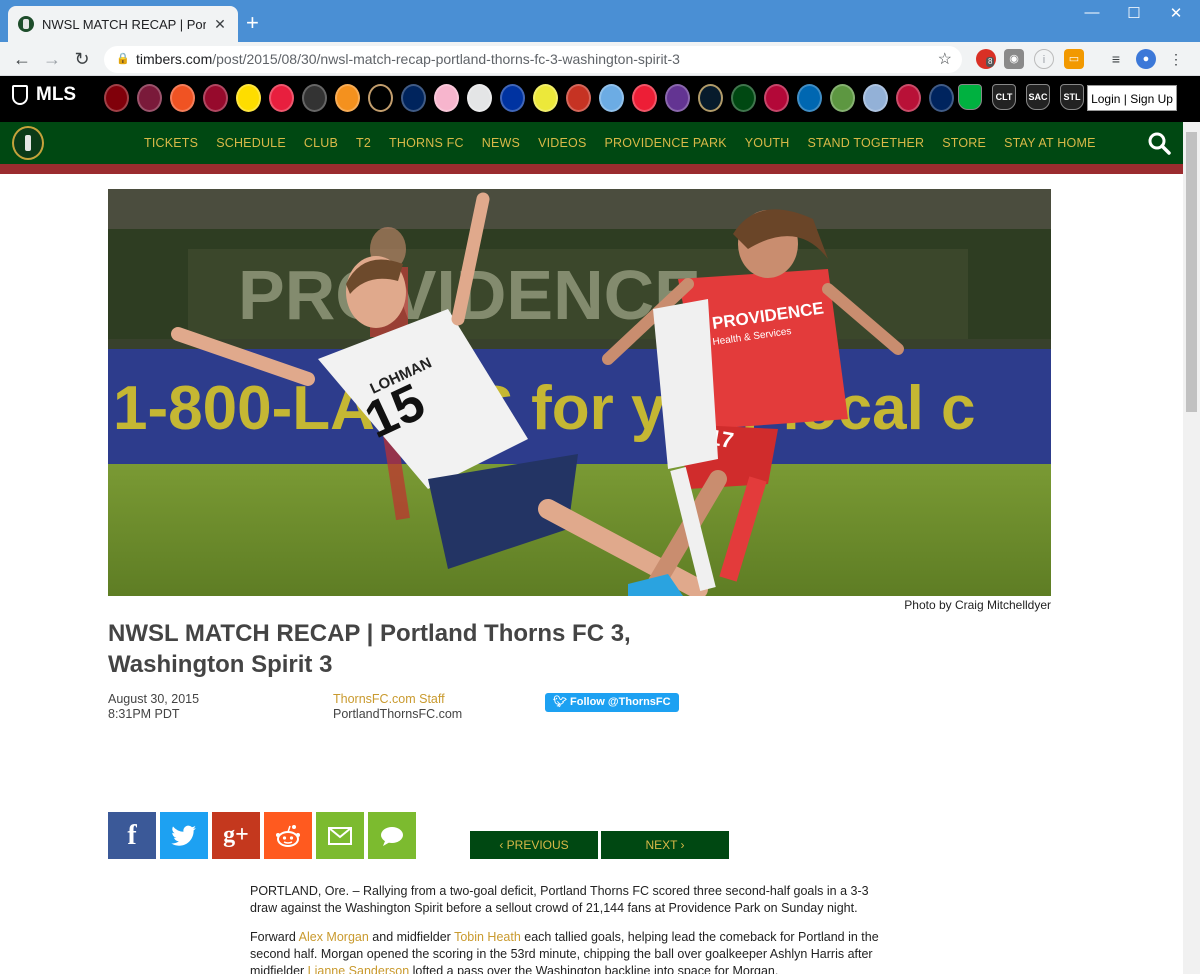 The height and width of the screenshot is (974, 1200). I want to click on nav-youth: YOUTH, so click(767, 143).